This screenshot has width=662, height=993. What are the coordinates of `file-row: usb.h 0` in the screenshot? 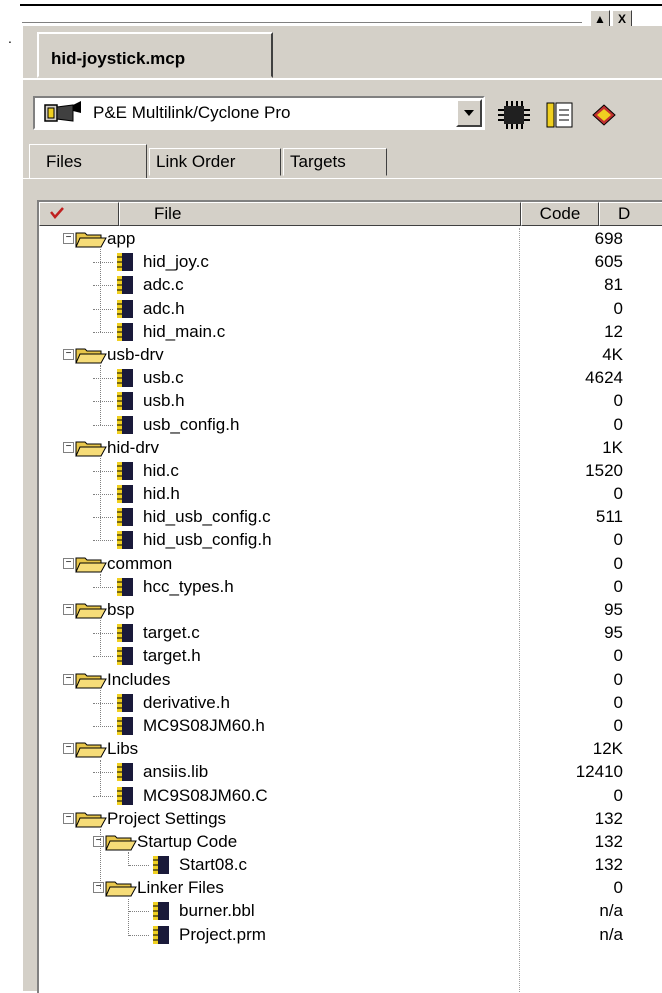 It's located at (350, 401).